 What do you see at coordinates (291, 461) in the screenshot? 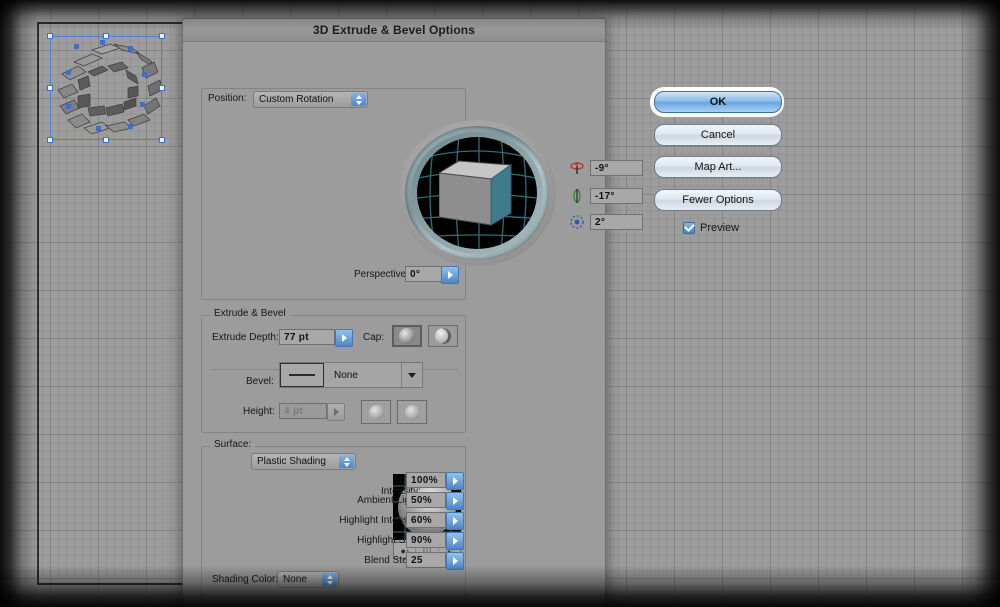
I see `surface-type-value: Plastic Shading` at bounding box center [291, 461].